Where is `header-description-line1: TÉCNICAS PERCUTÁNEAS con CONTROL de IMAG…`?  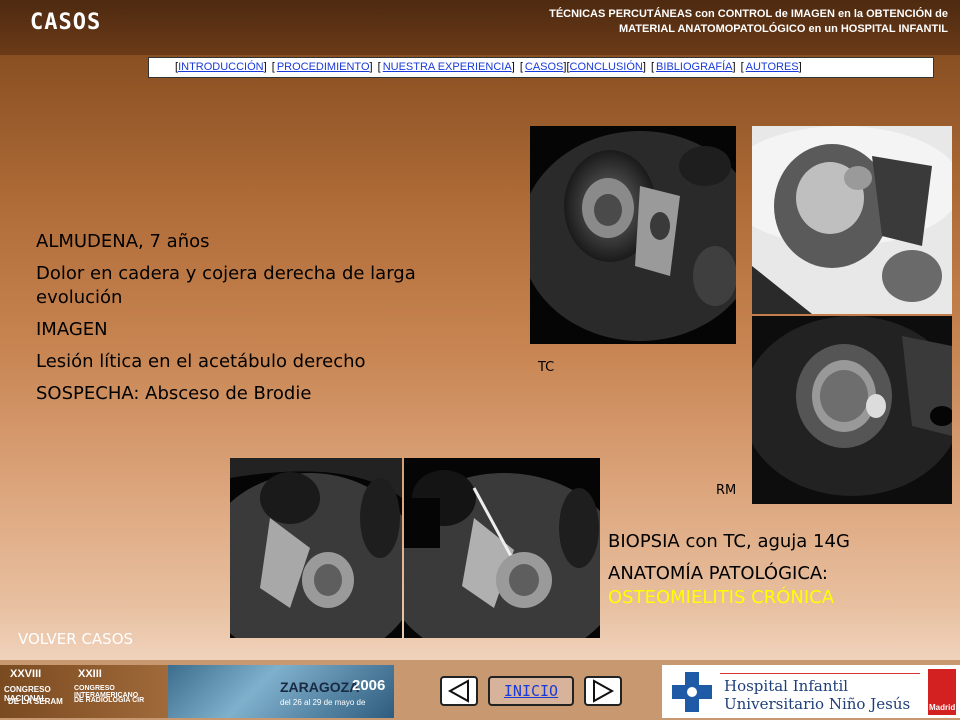 header-description-line1: TÉCNICAS PERCUTÁNEAS con CONTROL de IMAG… is located at coordinates (748, 14).